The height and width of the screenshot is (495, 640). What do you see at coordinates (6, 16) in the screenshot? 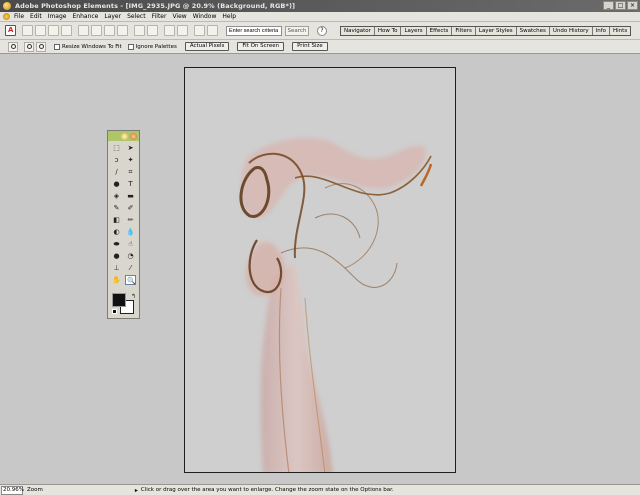
I see `document-icon` at bounding box center [6, 16].